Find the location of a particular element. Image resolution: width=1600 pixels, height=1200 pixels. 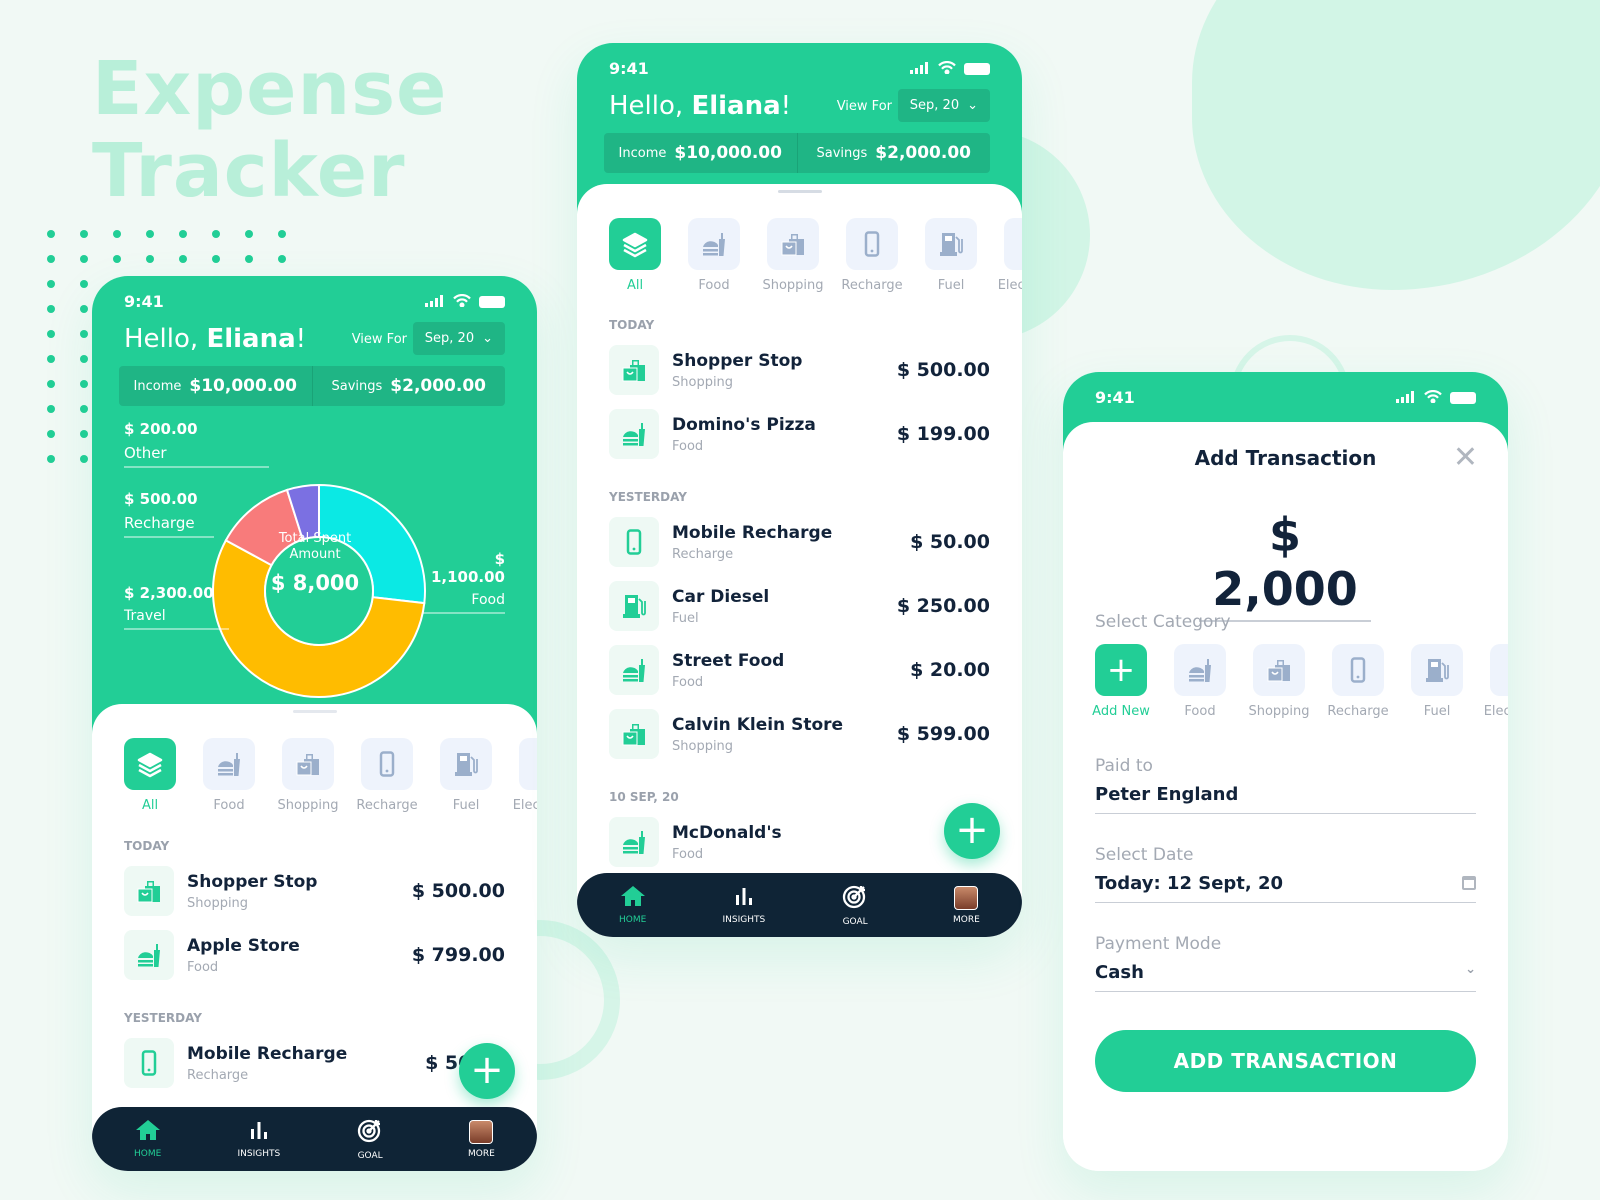

transaction-amount: $ 199.00 is located at coordinates (943, 434).